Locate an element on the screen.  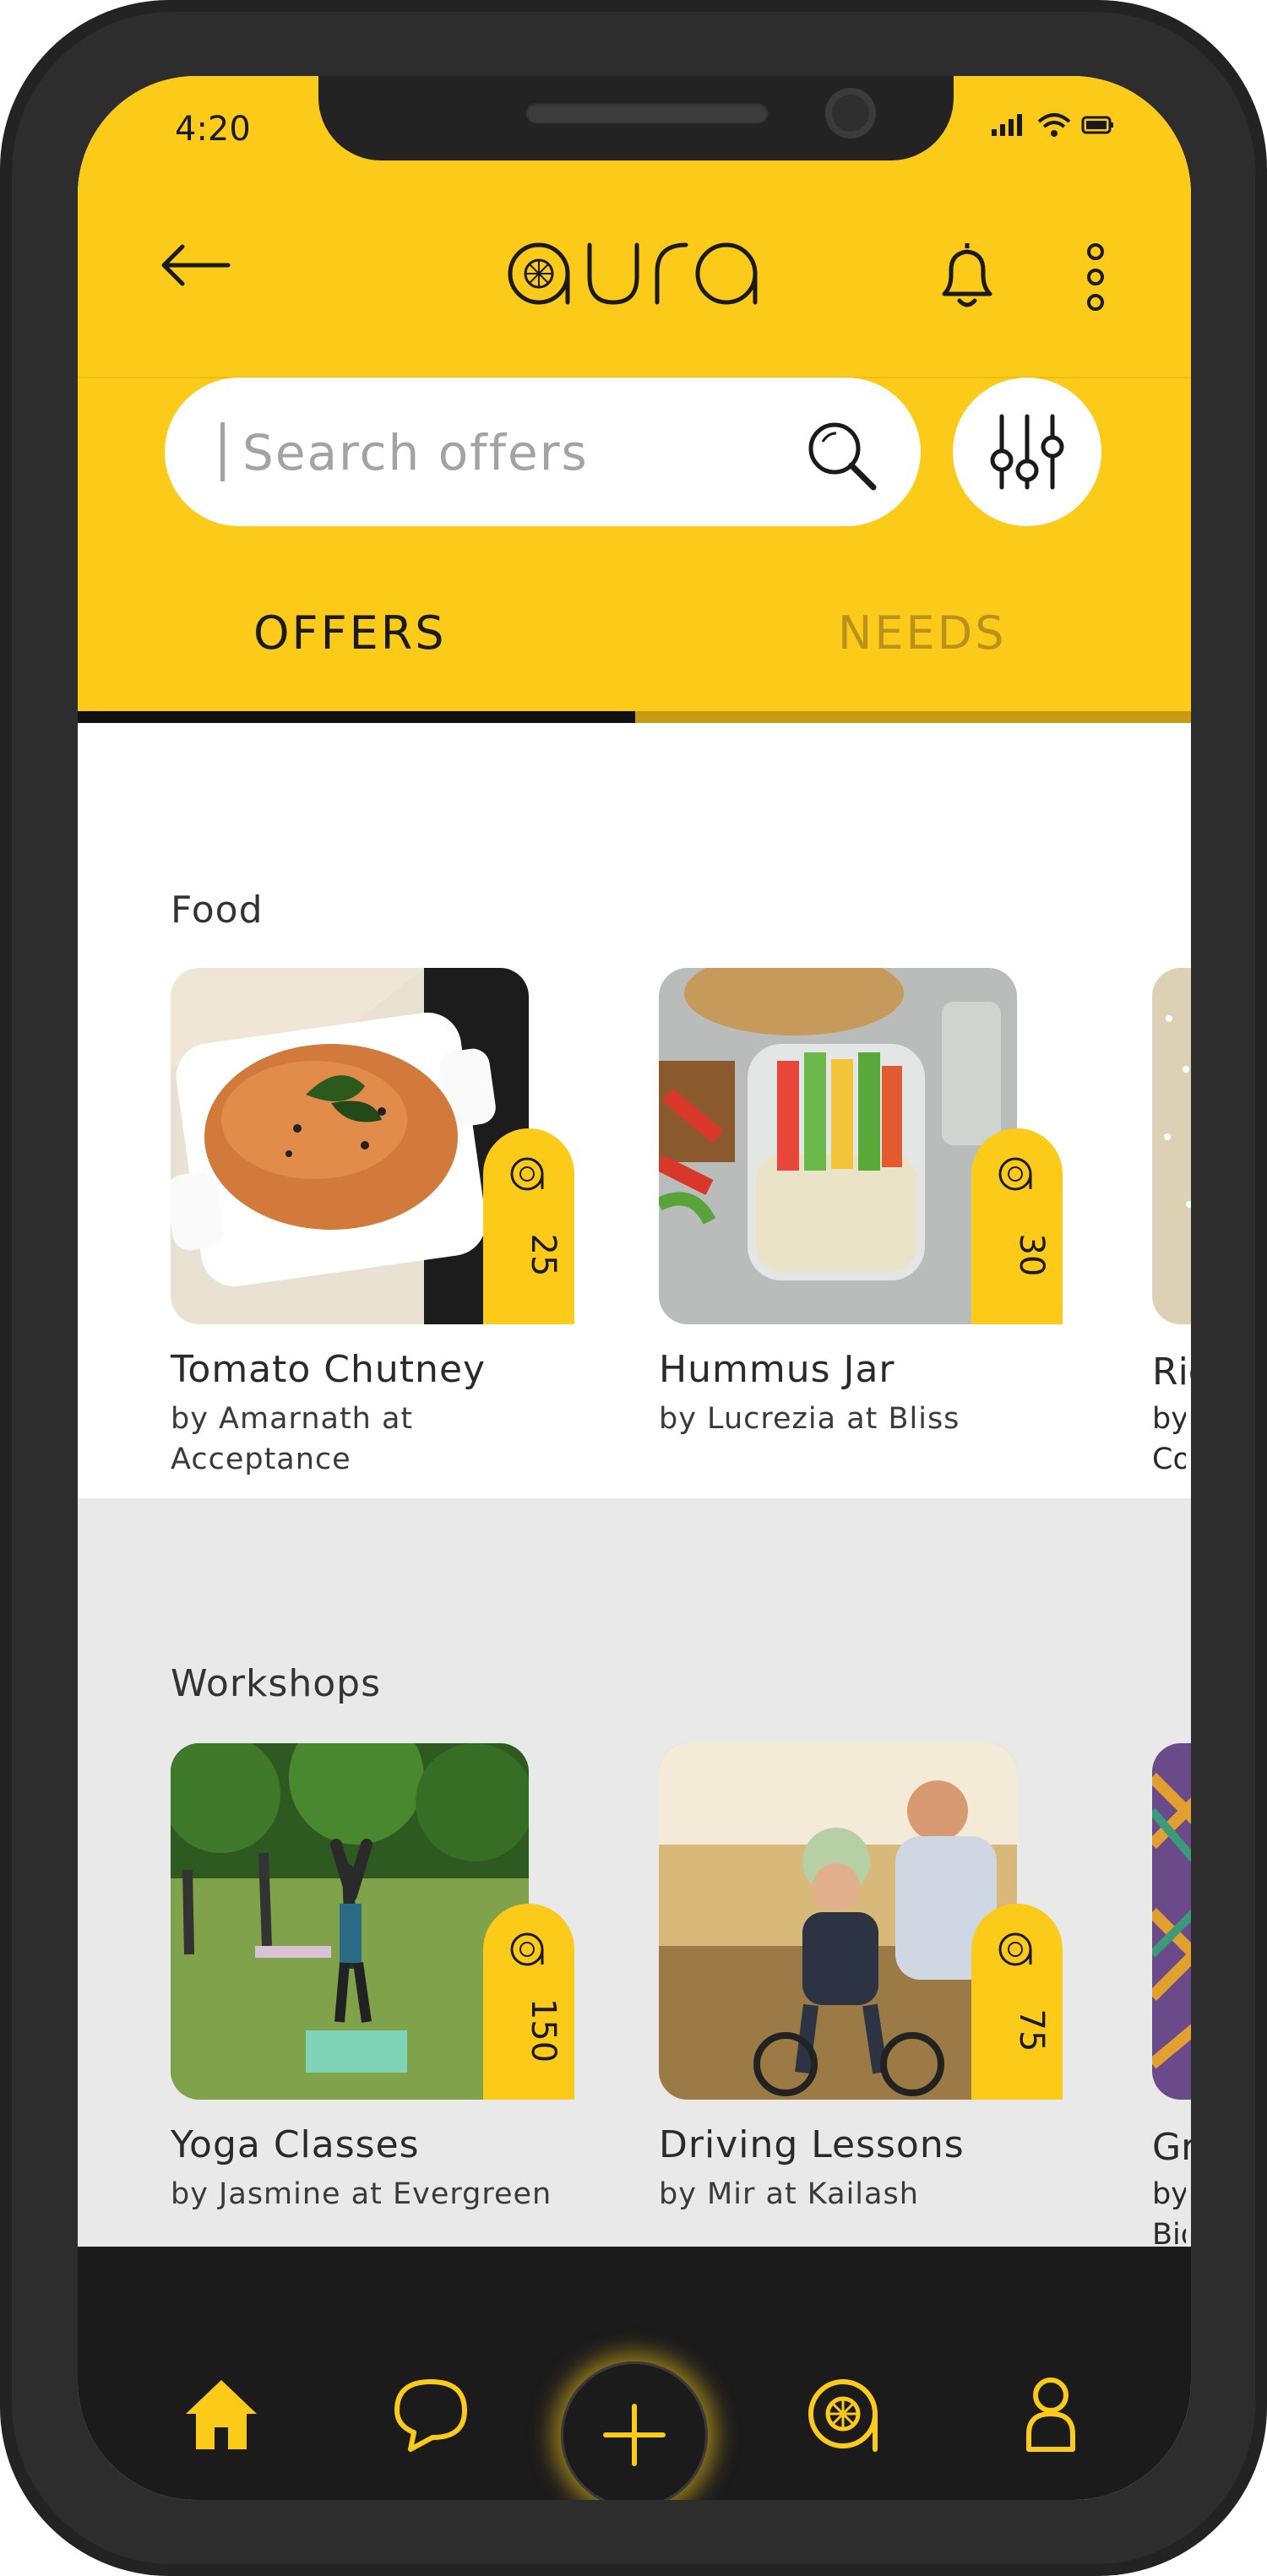
add-button is located at coordinates (634, 2430).